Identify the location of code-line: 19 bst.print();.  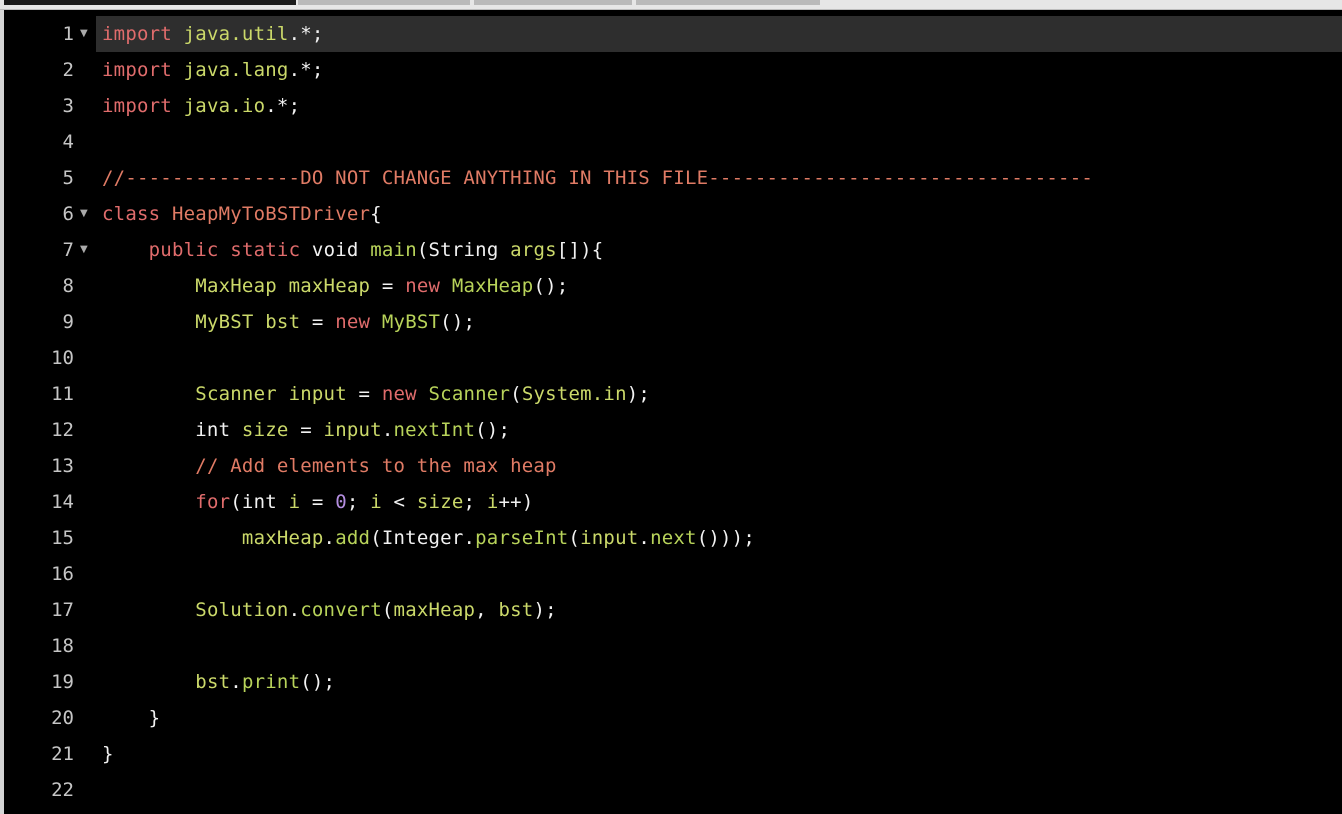
(673, 682).